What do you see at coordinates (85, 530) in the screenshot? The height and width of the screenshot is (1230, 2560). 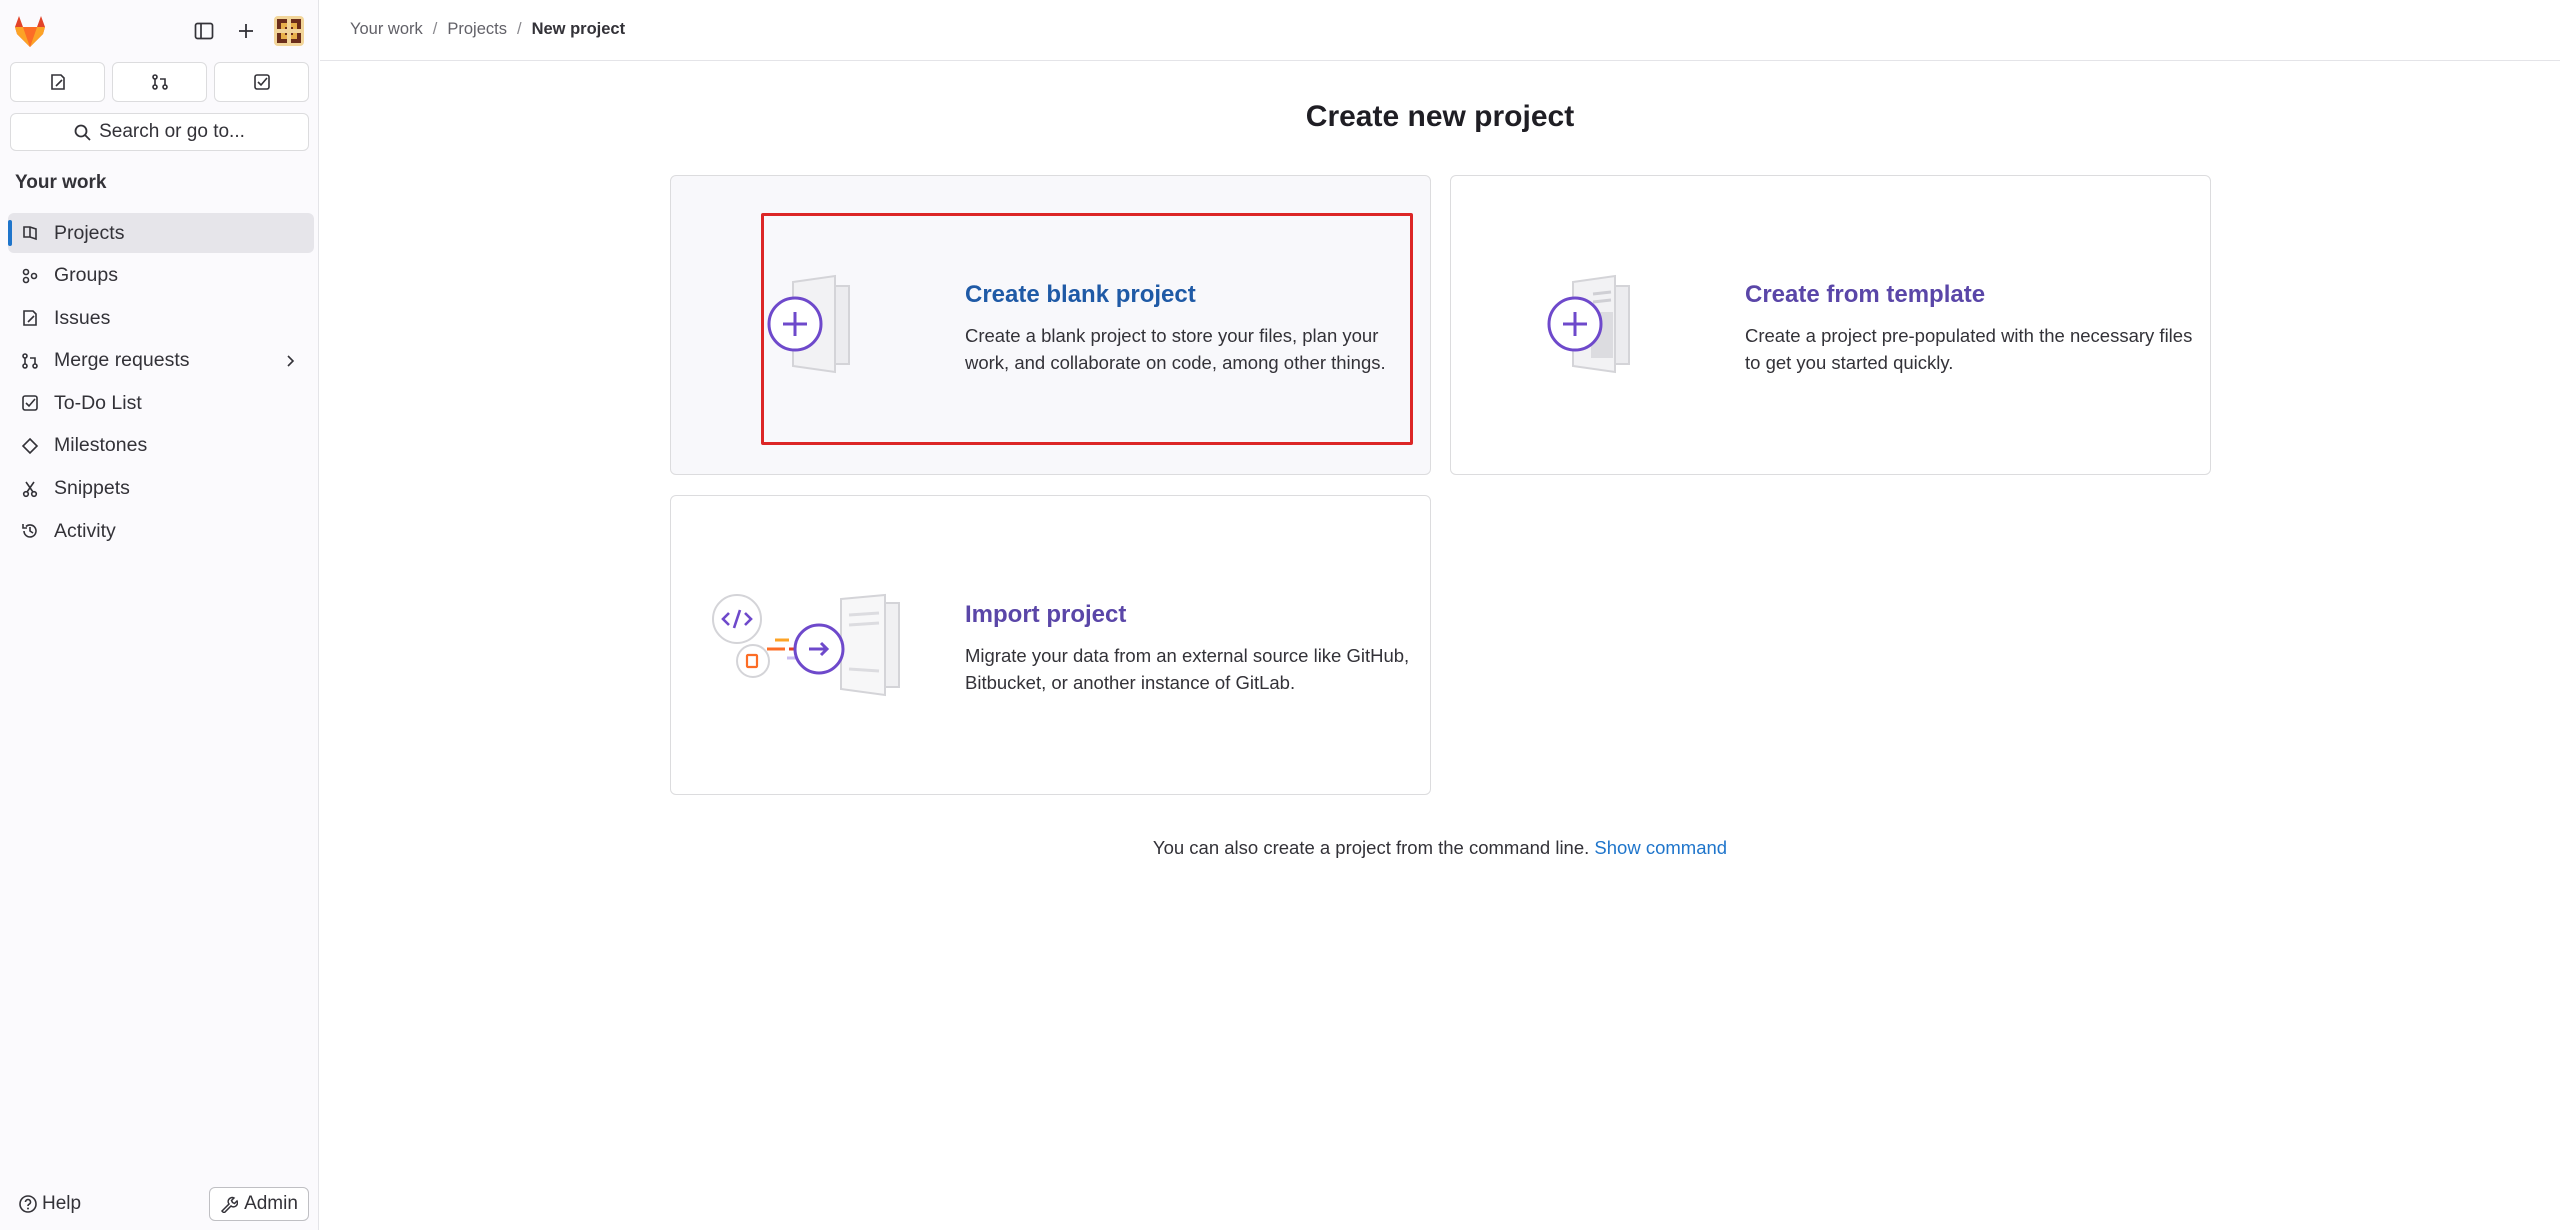 I see `sidebar-item-label: Activity` at bounding box center [85, 530].